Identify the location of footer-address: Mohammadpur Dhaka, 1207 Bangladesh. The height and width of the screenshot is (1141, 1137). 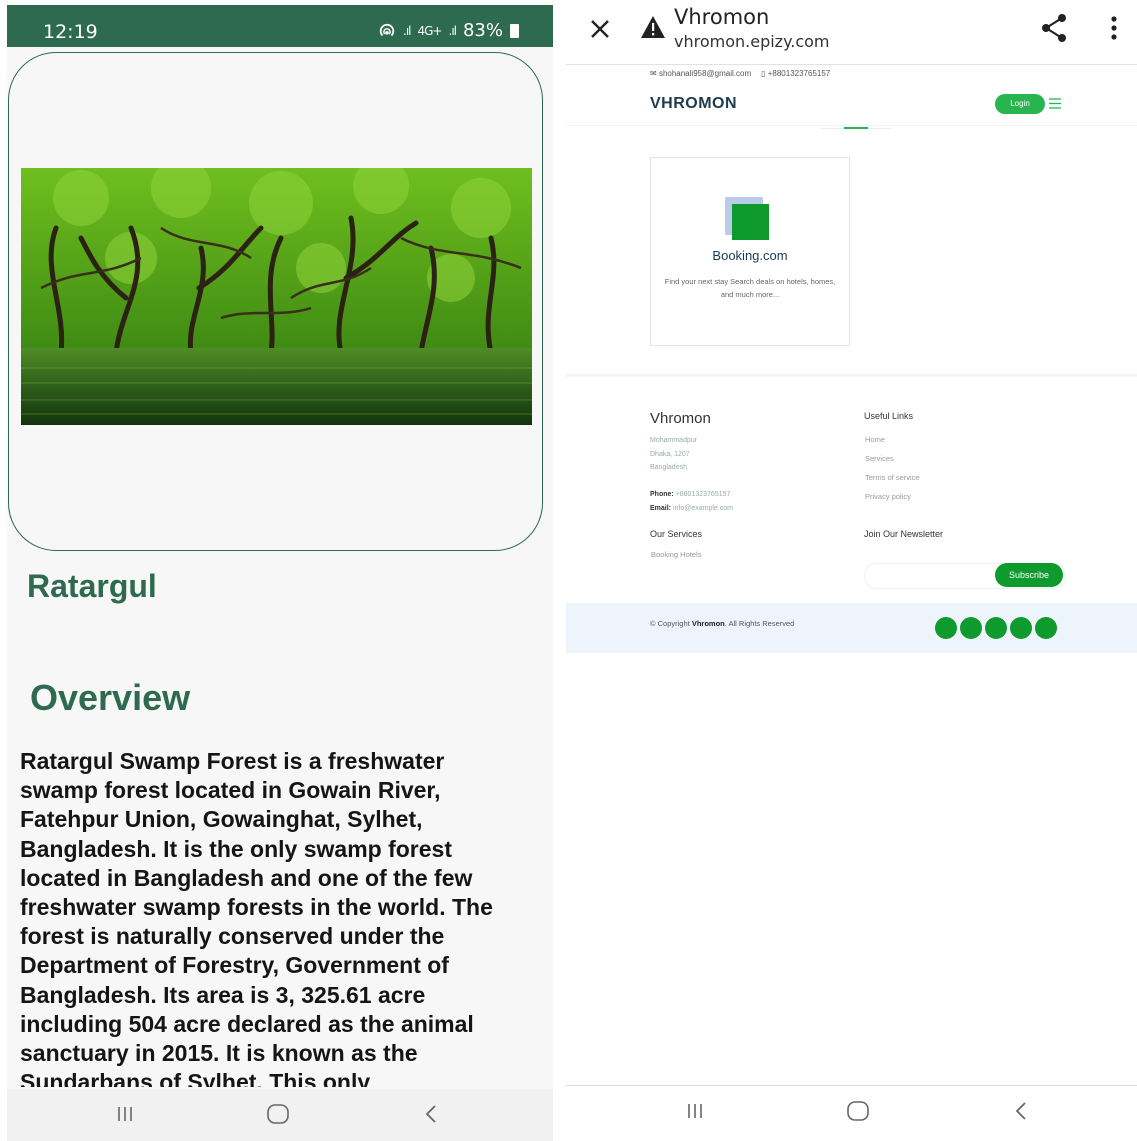
(673, 454).